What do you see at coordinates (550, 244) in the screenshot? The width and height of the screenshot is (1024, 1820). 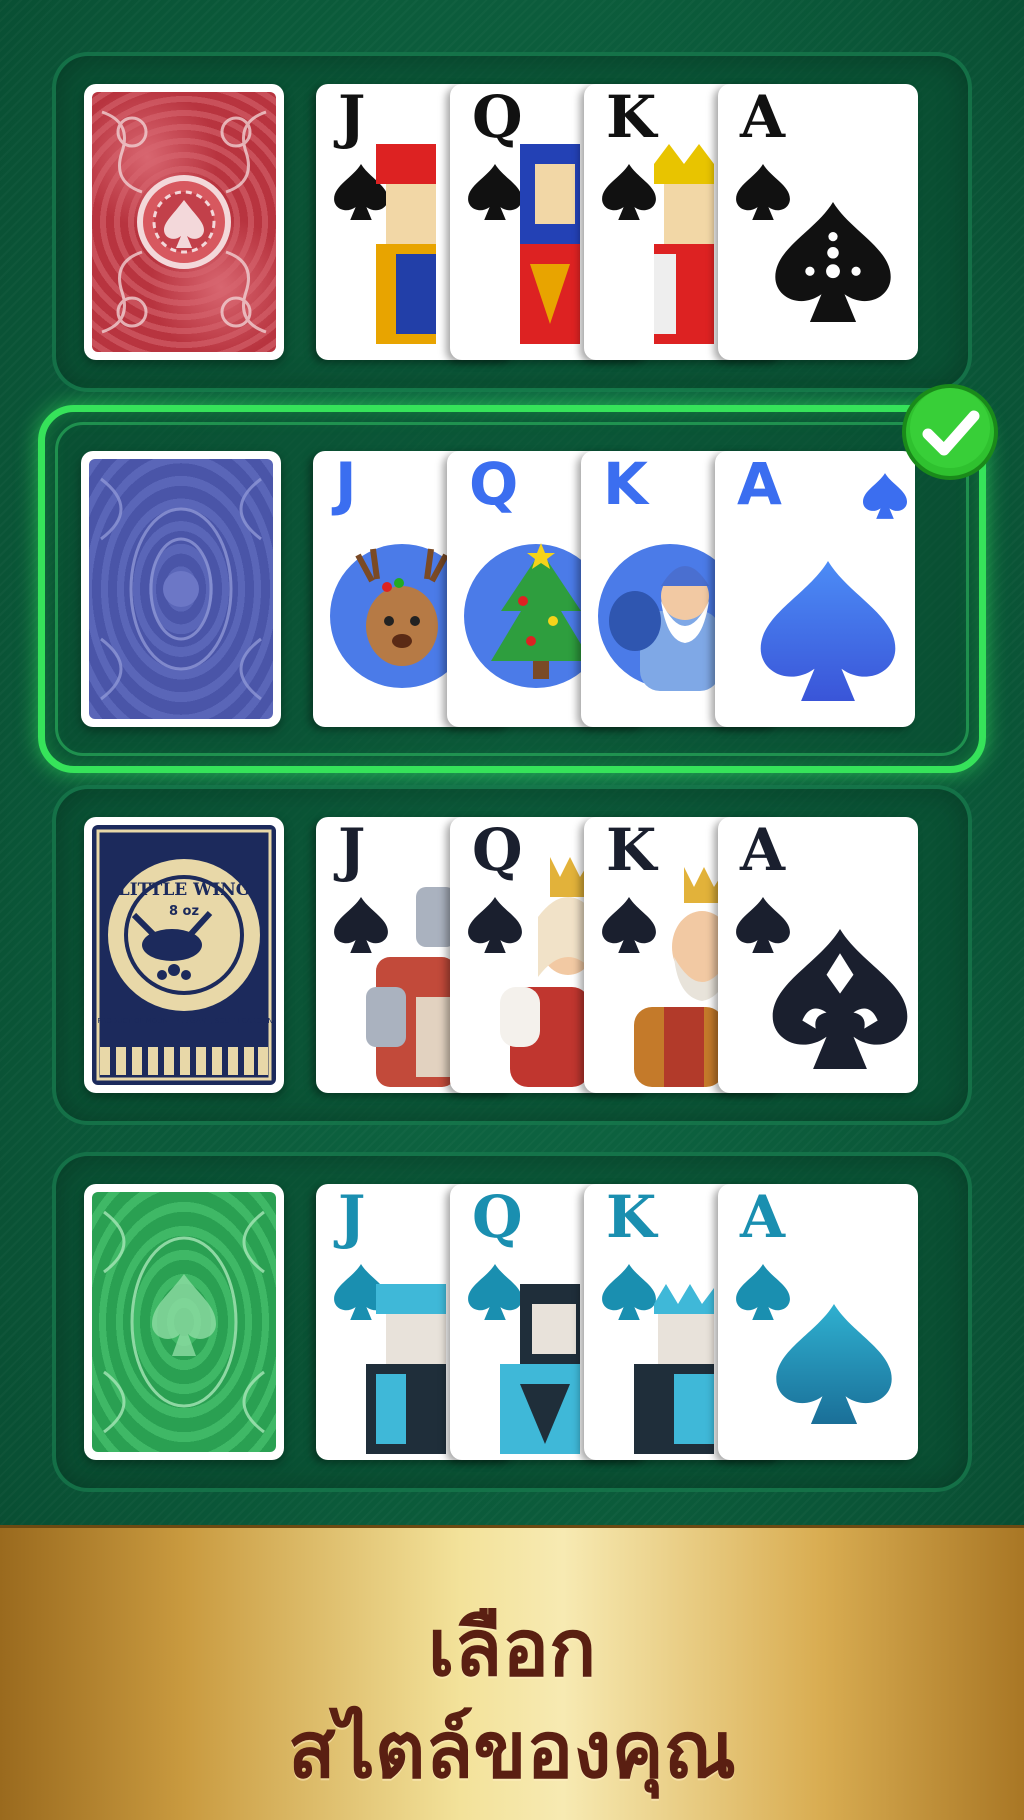 I see `queen-face-art` at bounding box center [550, 244].